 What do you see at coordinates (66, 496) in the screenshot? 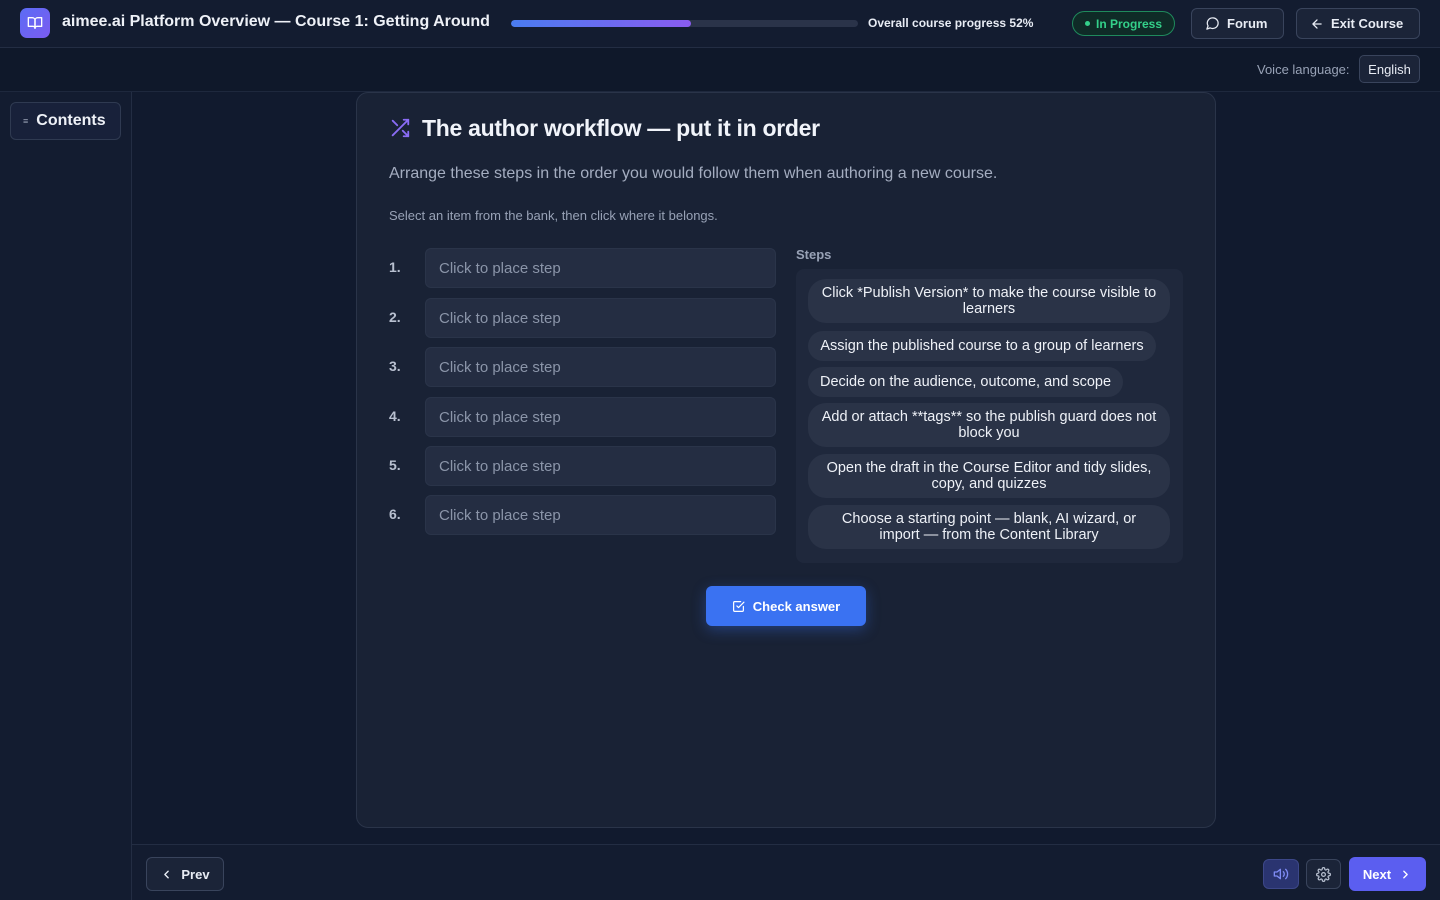
I see `sidebar: ≡ Contents` at bounding box center [66, 496].